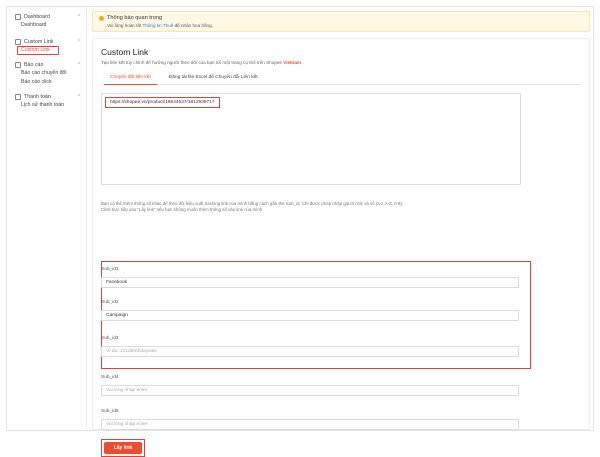 This screenshot has height=457, width=600. I want to click on subid5-field: Sub_id5 Vui lòng nhập enter, so click(311, 419).